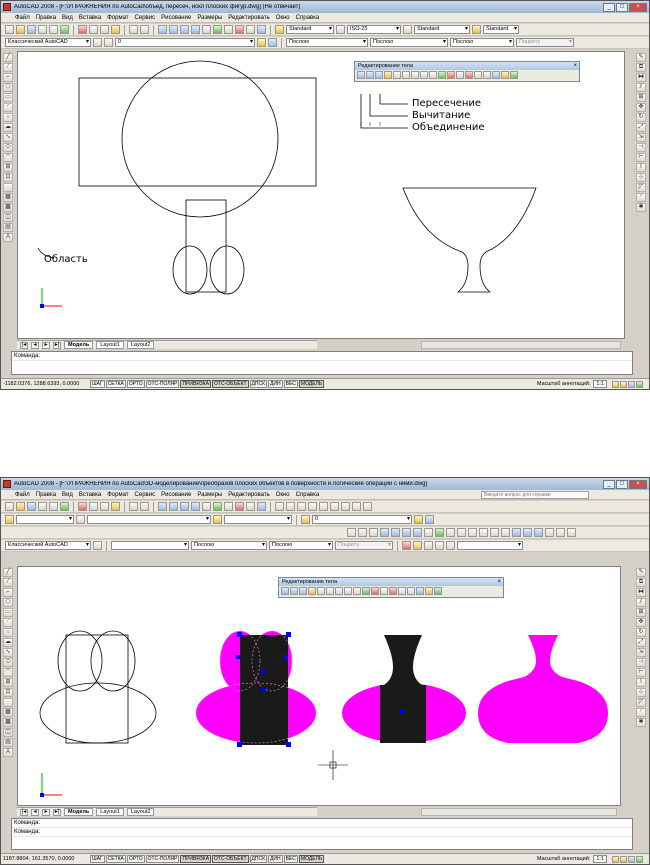 The width and height of the screenshot is (650, 865). What do you see at coordinates (402, 591) in the screenshot?
I see `imprint-icon` at bounding box center [402, 591].